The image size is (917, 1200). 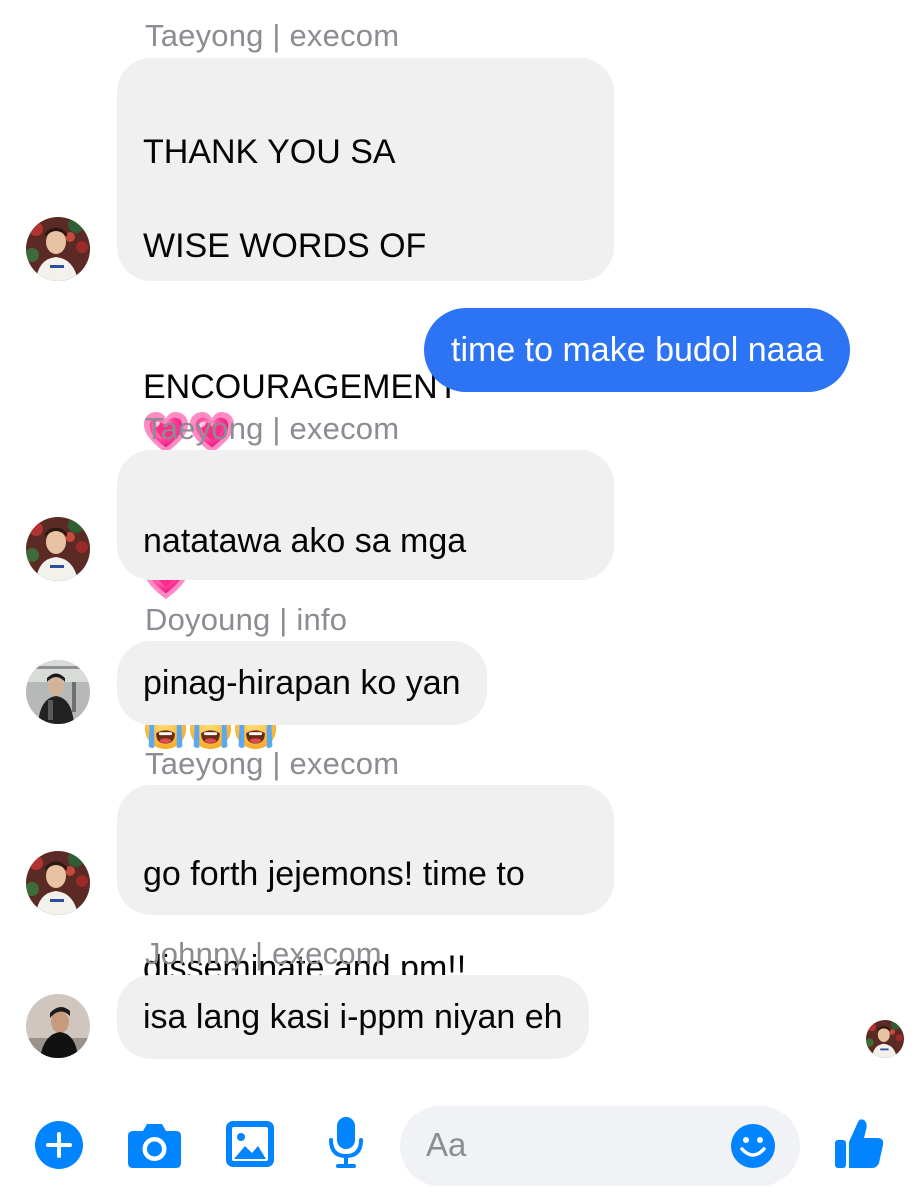 I want to click on message-line: THANK YOU SA, so click(x=269, y=152).